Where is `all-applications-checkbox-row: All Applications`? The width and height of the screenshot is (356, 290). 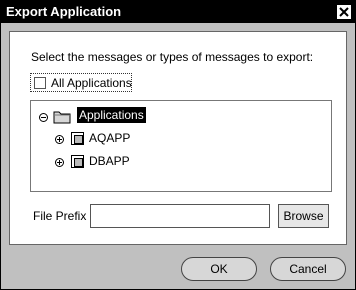 all-applications-checkbox-row: All Applications is located at coordinates (81, 82).